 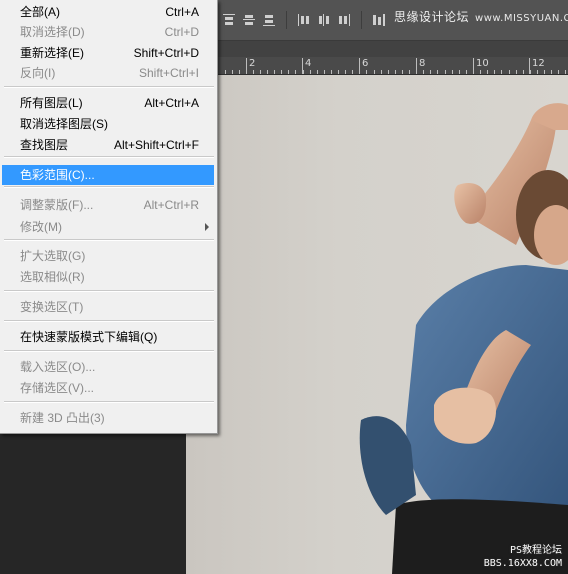 What do you see at coordinates (108, 145) in the screenshot?
I see `menu-item-find-layers: 查找图层 Alt+Shift+Ctrl+F` at bounding box center [108, 145].